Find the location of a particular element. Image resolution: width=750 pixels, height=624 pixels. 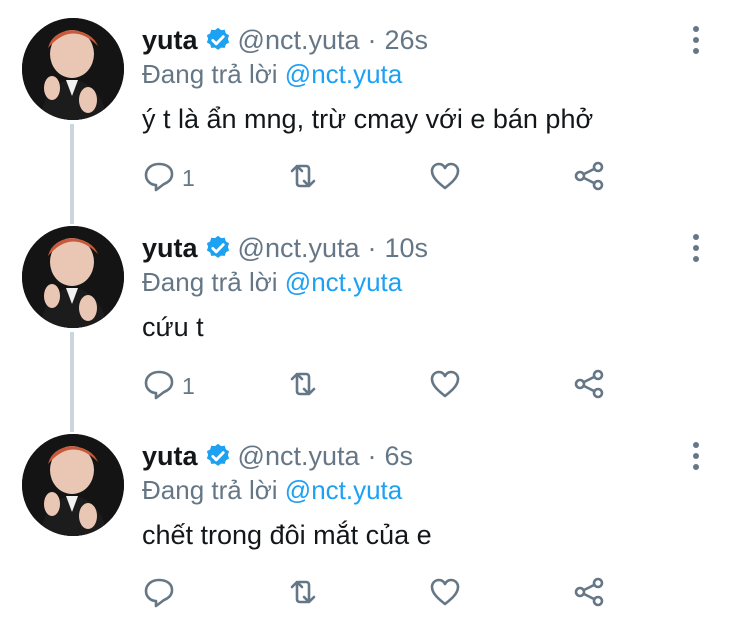

tweet-header: yuta @nct.yuta · 26s is located at coordinates (285, 40).